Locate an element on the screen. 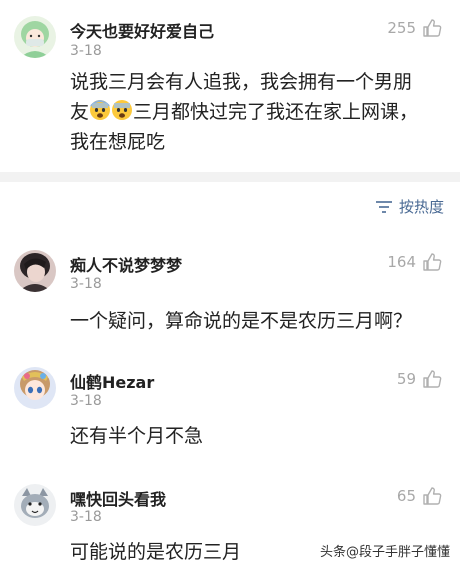  anime-girl-avatar-icon is located at coordinates (35, 388).